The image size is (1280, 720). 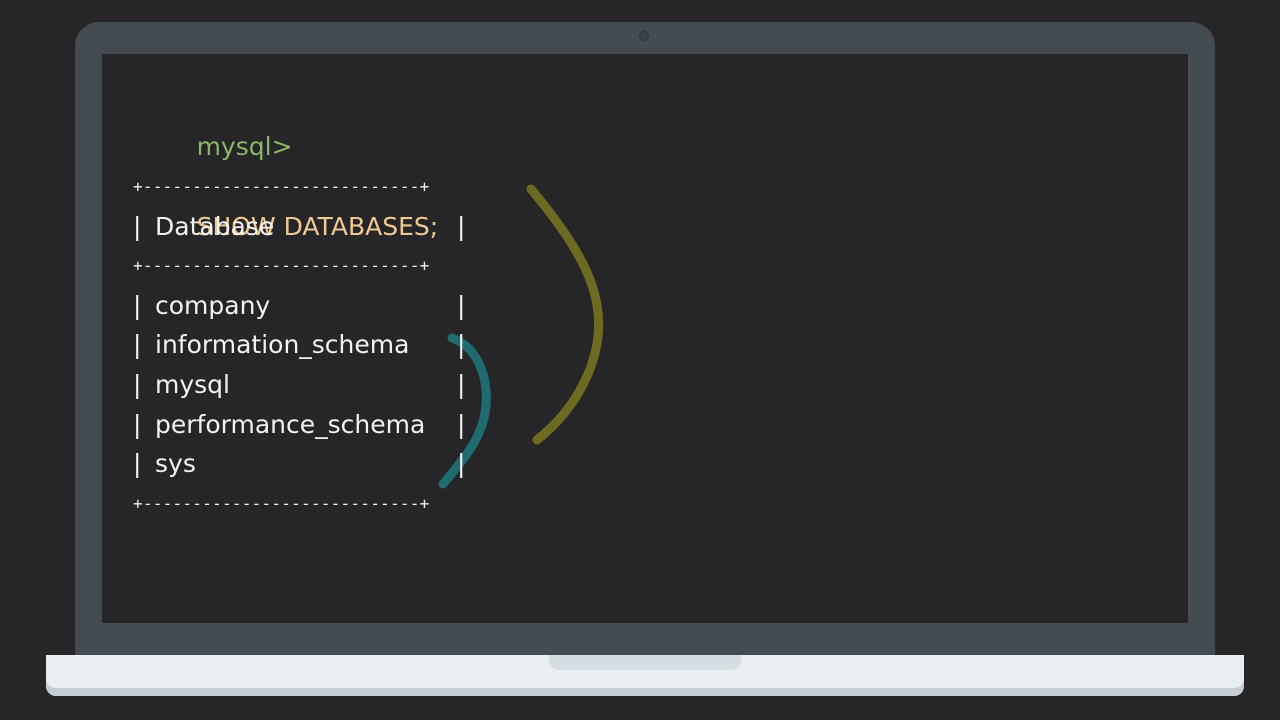 I want to click on laptop-hinge-notch, so click(x=645, y=662).